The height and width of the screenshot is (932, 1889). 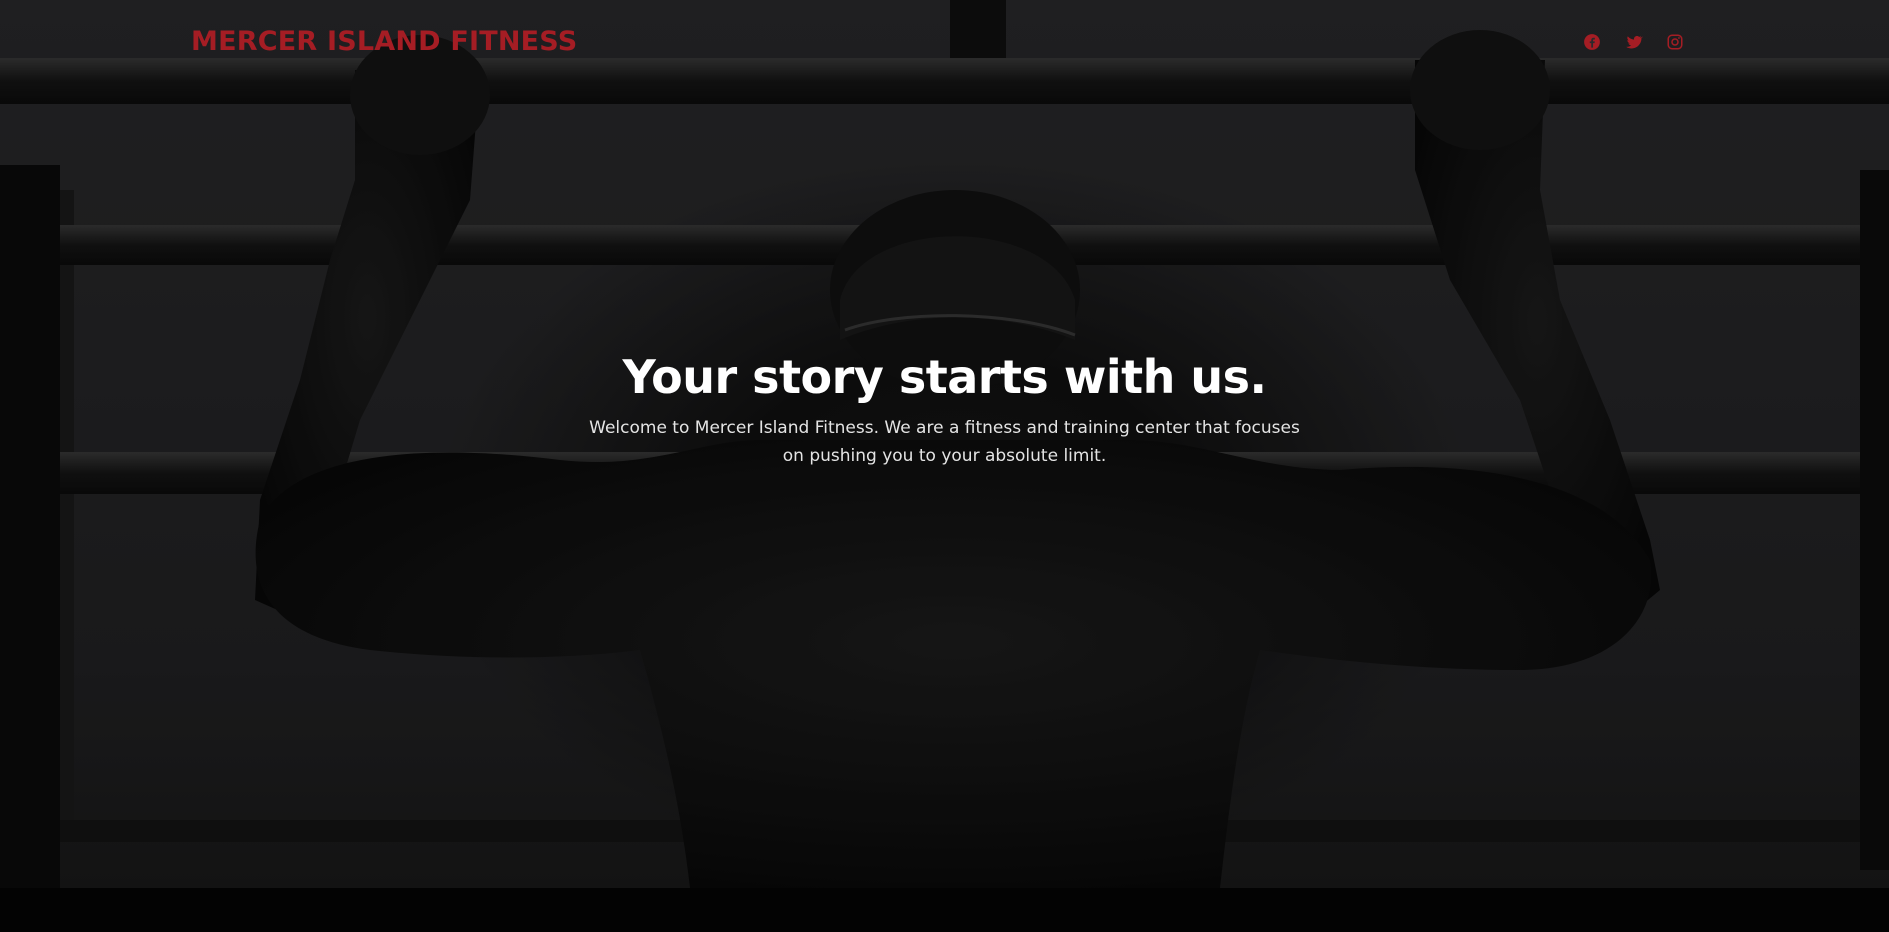 I want to click on twitter-icon, so click(x=1634, y=42).